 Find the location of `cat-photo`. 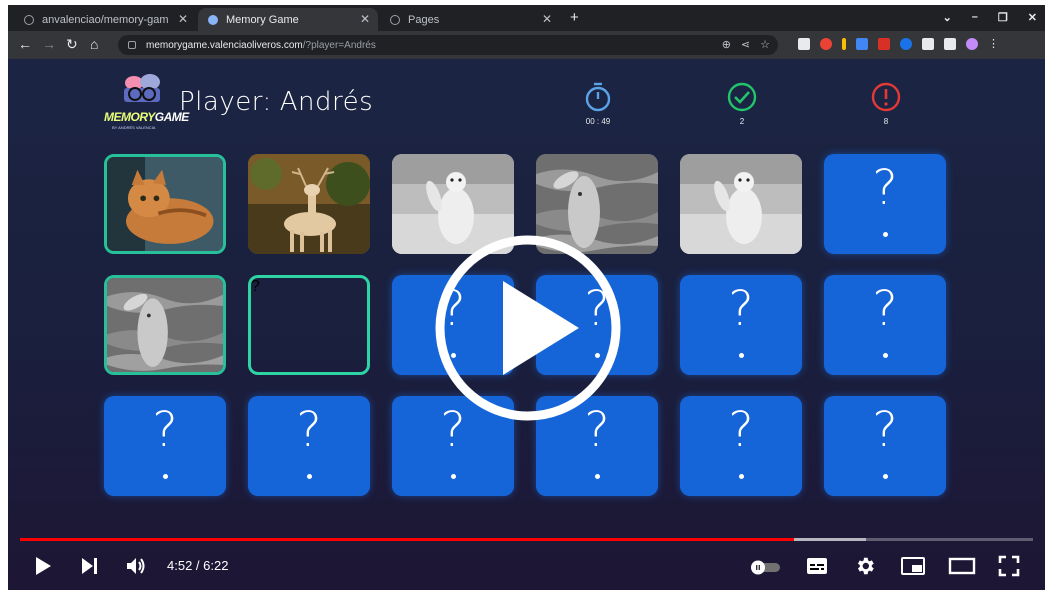

cat-photo is located at coordinates (165, 204).